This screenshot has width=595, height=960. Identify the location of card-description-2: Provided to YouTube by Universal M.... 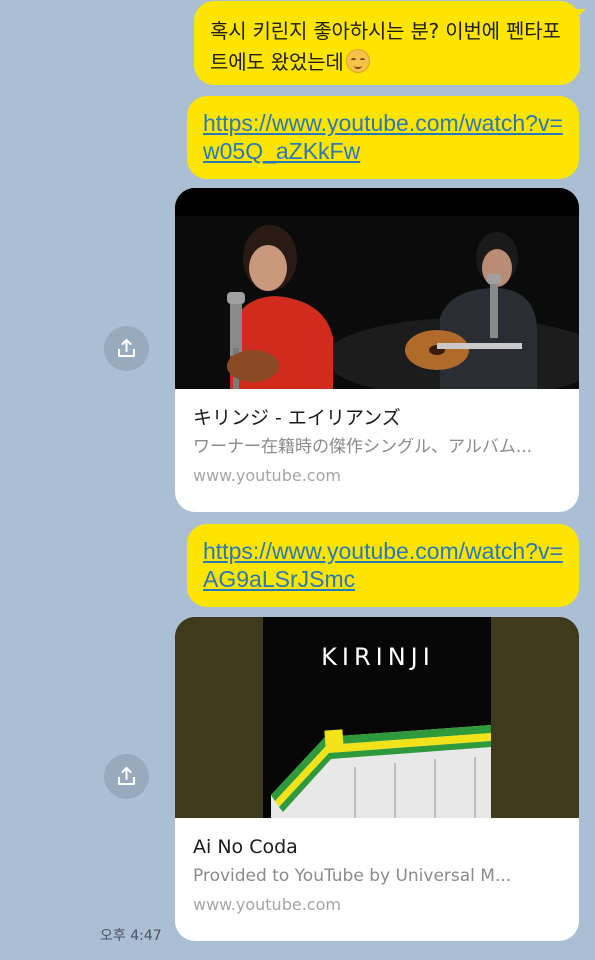
(352, 876).